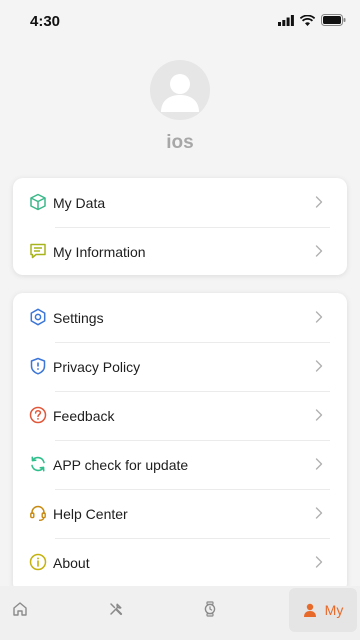 This screenshot has width=360, height=640. I want to click on menu-item-my-data: My Data, so click(180, 202).